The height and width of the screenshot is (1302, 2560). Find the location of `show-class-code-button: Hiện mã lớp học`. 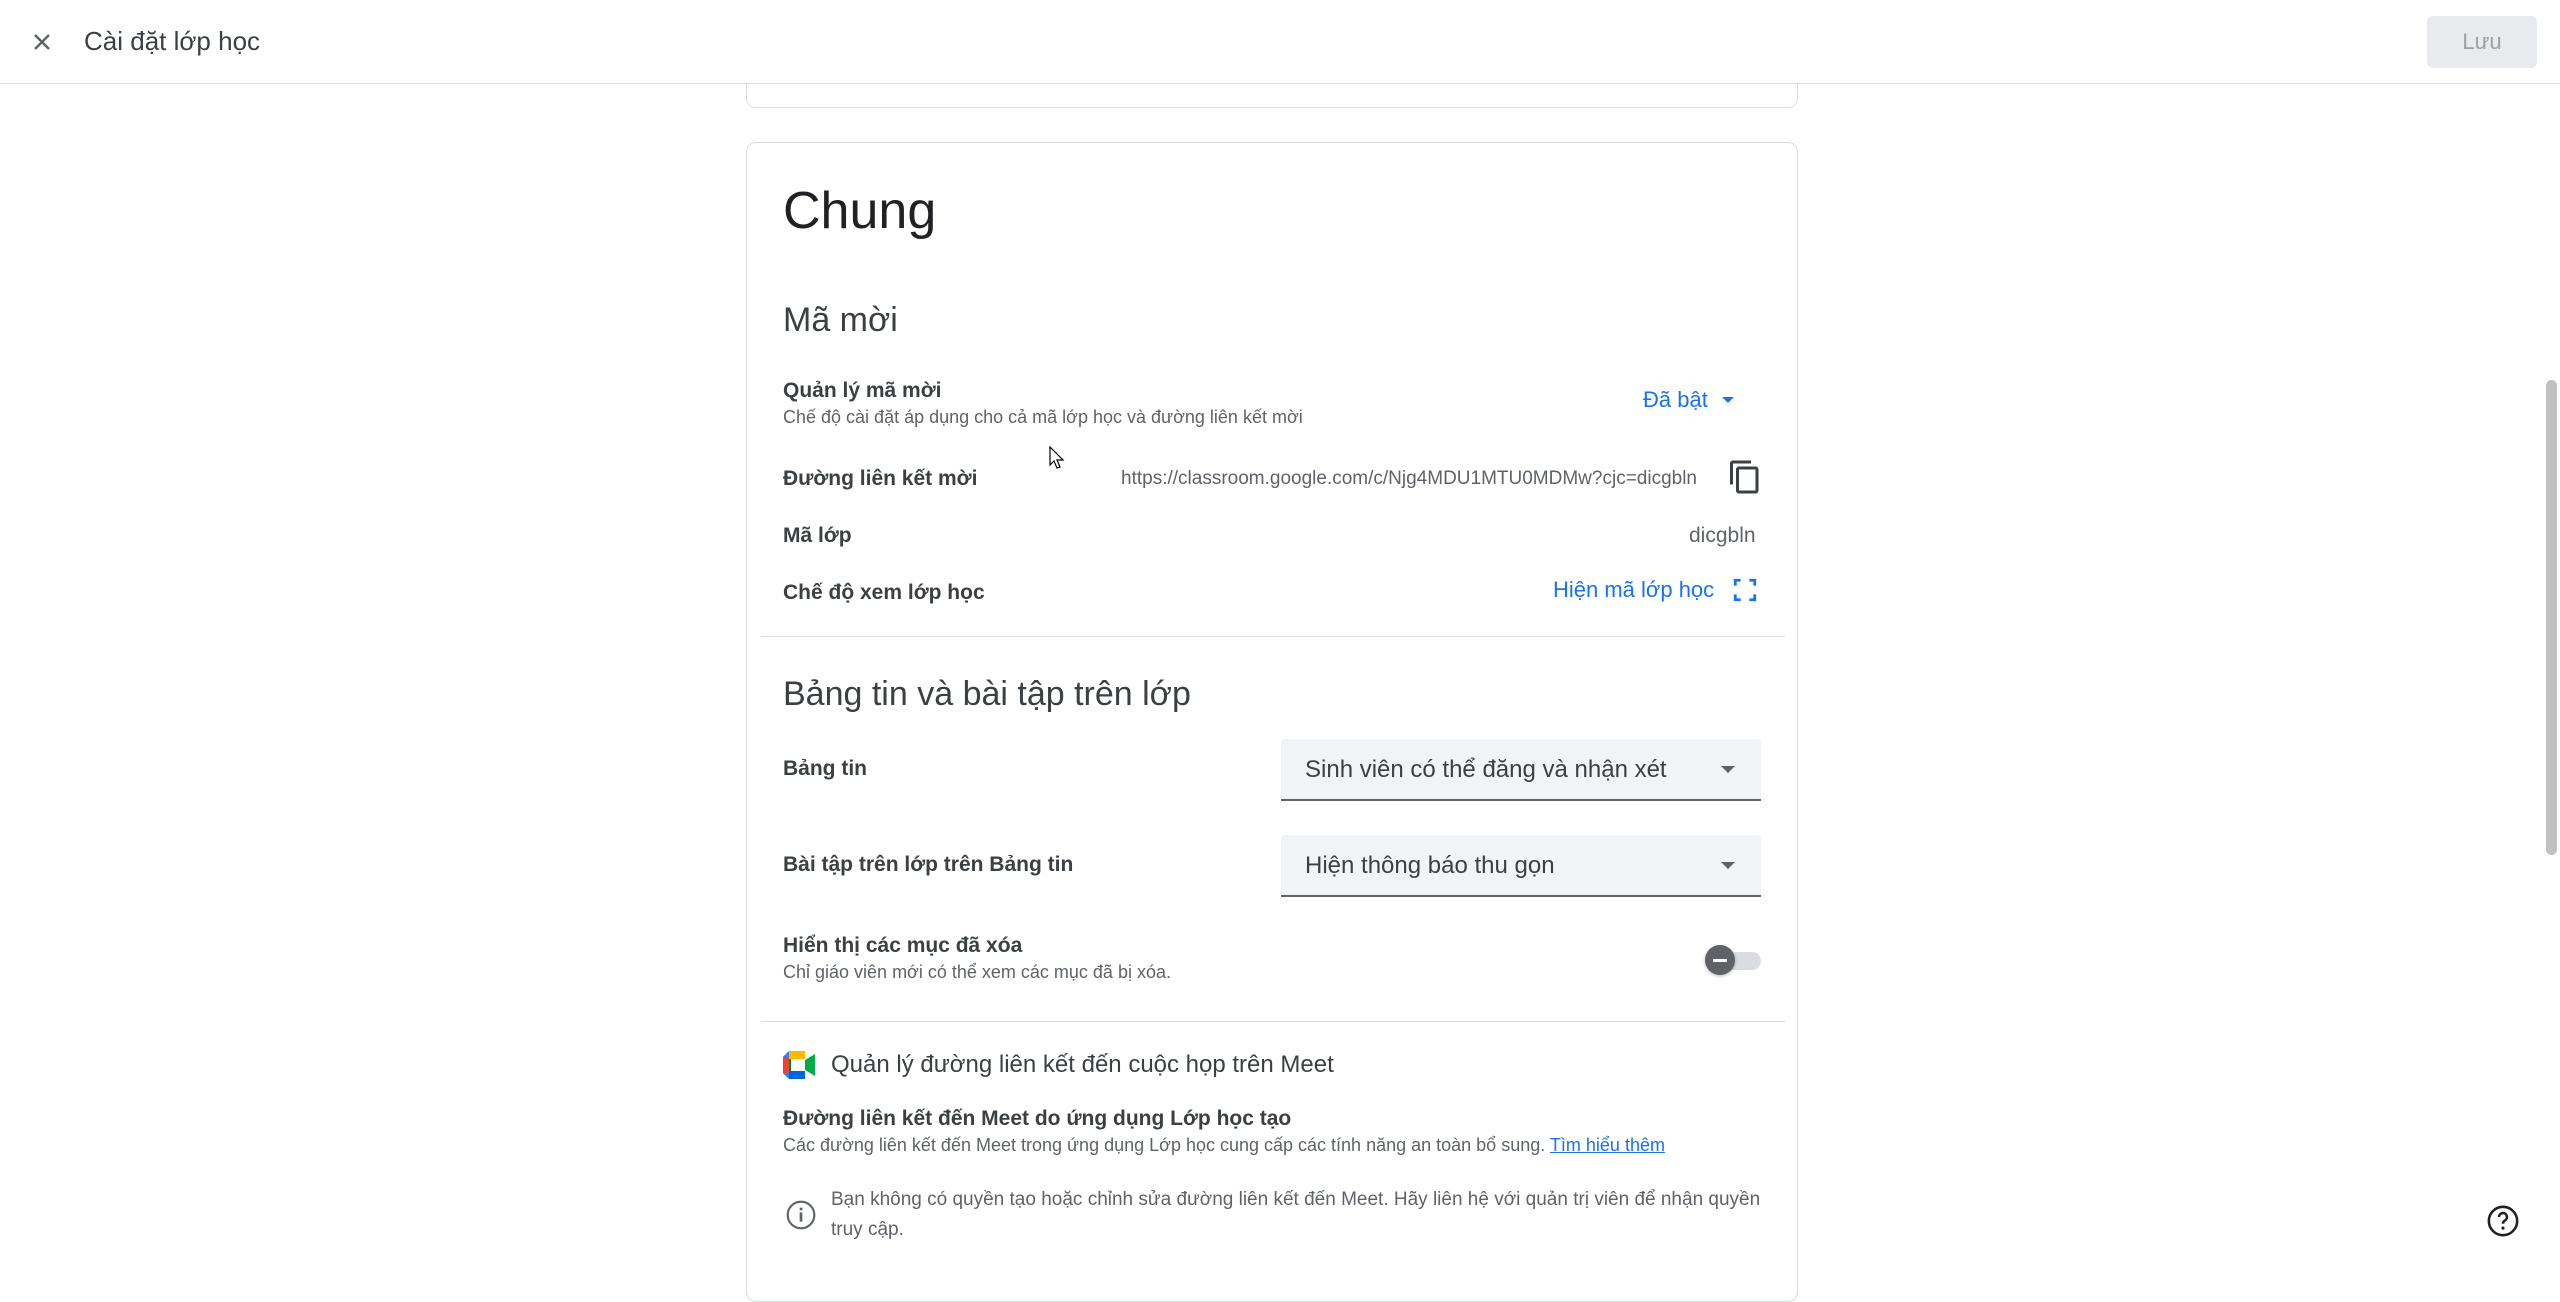

show-class-code-button: Hiện mã lớp học is located at coordinates (1655, 590).